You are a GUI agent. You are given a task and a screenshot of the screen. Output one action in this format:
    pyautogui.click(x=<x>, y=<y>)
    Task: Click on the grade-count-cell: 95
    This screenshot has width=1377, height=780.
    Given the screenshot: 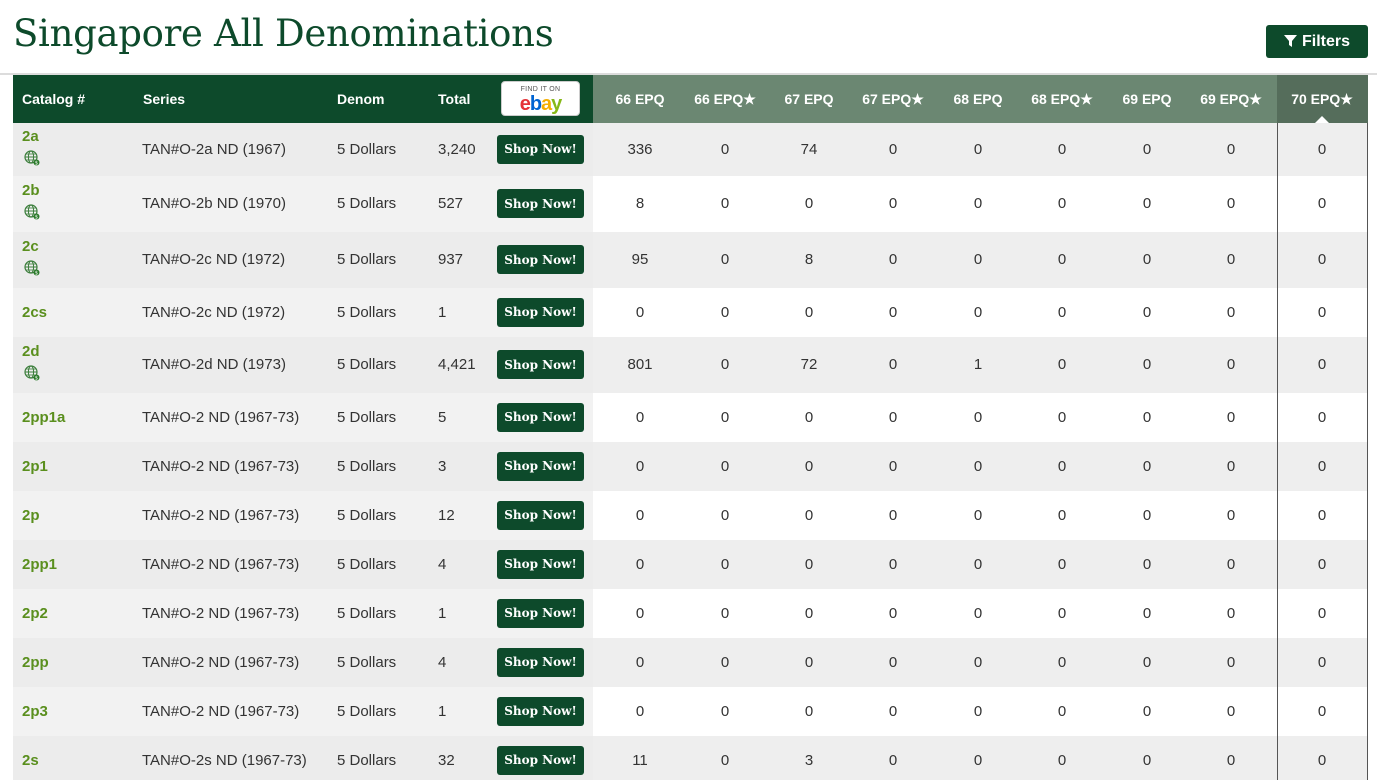 What is the action you would take?
    pyautogui.click(x=640, y=259)
    